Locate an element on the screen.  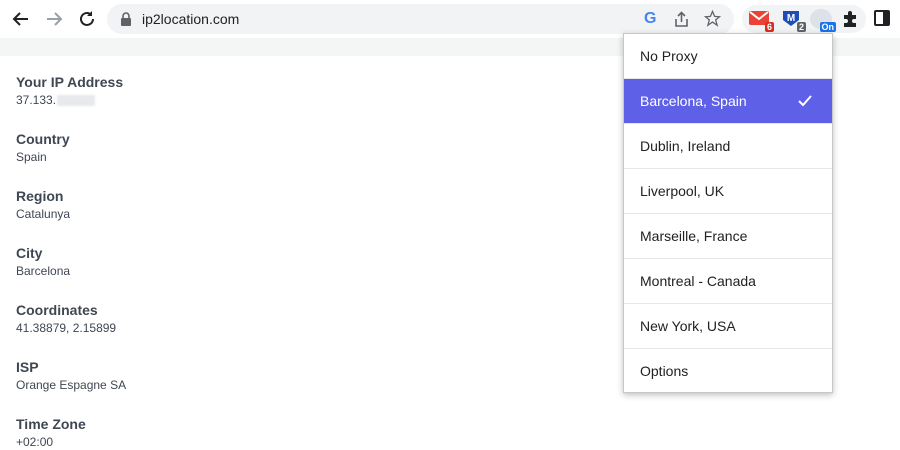
forward-arrow-icon is located at coordinates (55, 19).